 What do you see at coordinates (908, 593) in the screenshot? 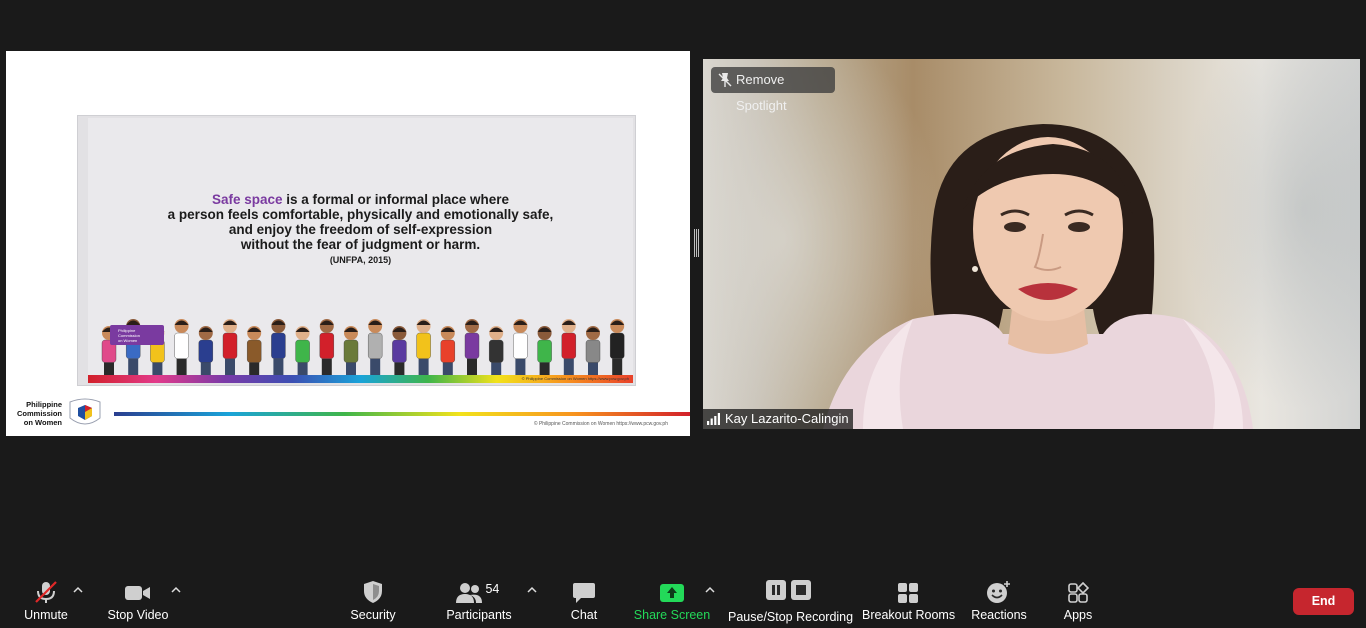
I see `breakout-rooms-grid-icon` at bounding box center [908, 593].